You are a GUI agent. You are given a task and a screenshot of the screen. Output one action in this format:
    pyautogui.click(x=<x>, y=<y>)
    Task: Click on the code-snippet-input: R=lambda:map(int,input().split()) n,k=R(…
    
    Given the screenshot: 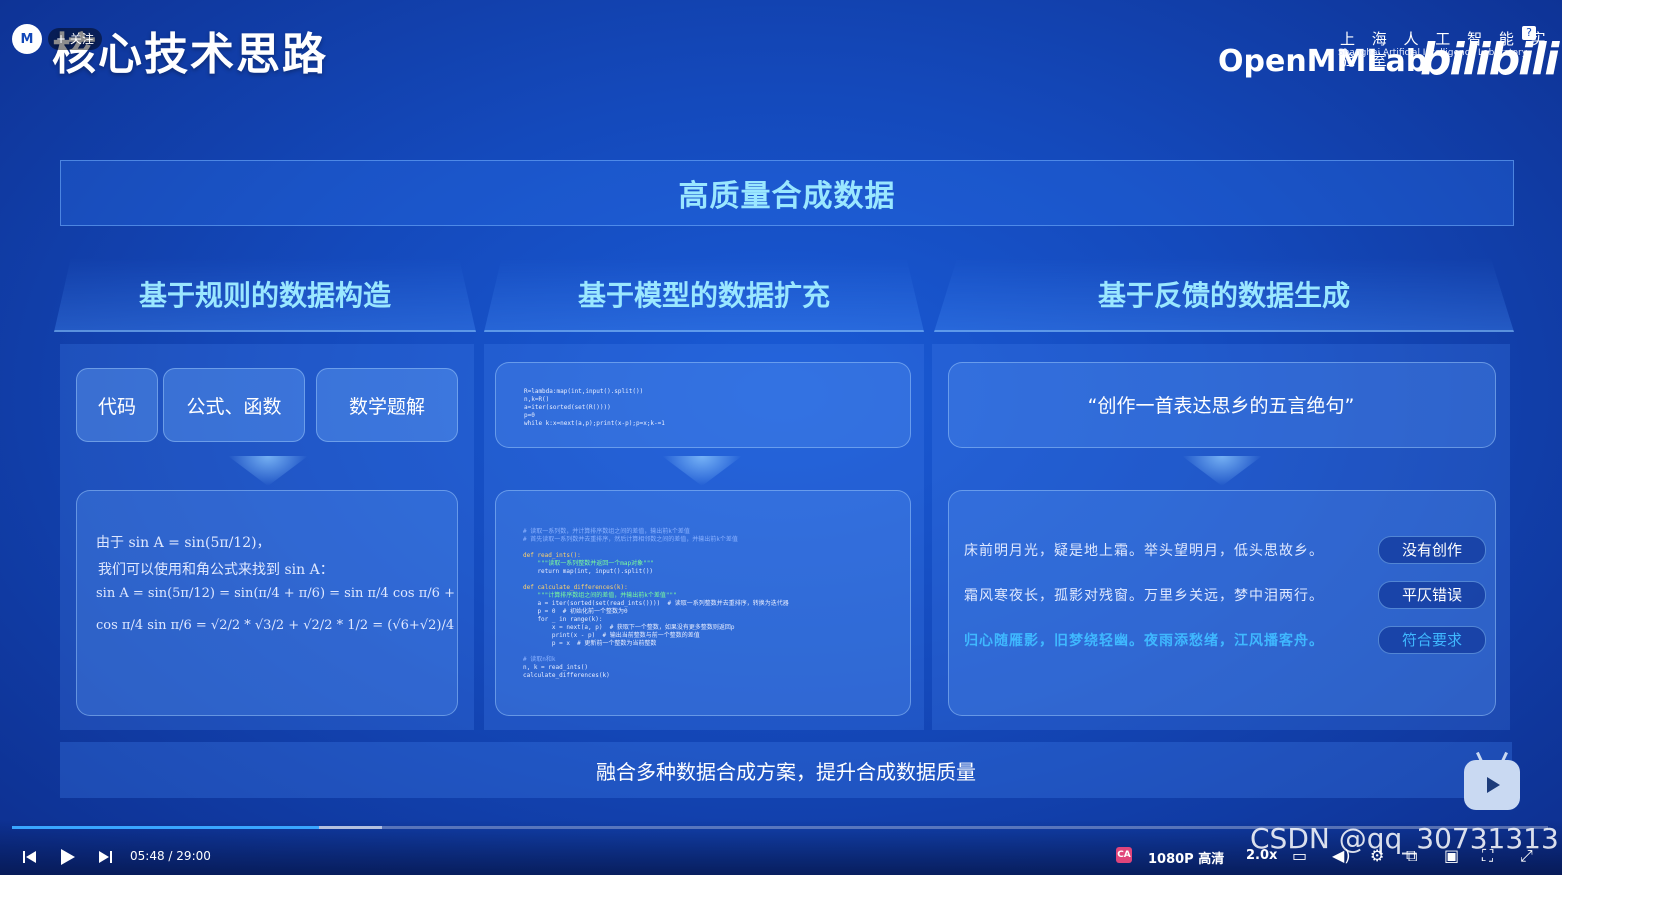 What is the action you would take?
    pyautogui.click(x=594, y=407)
    